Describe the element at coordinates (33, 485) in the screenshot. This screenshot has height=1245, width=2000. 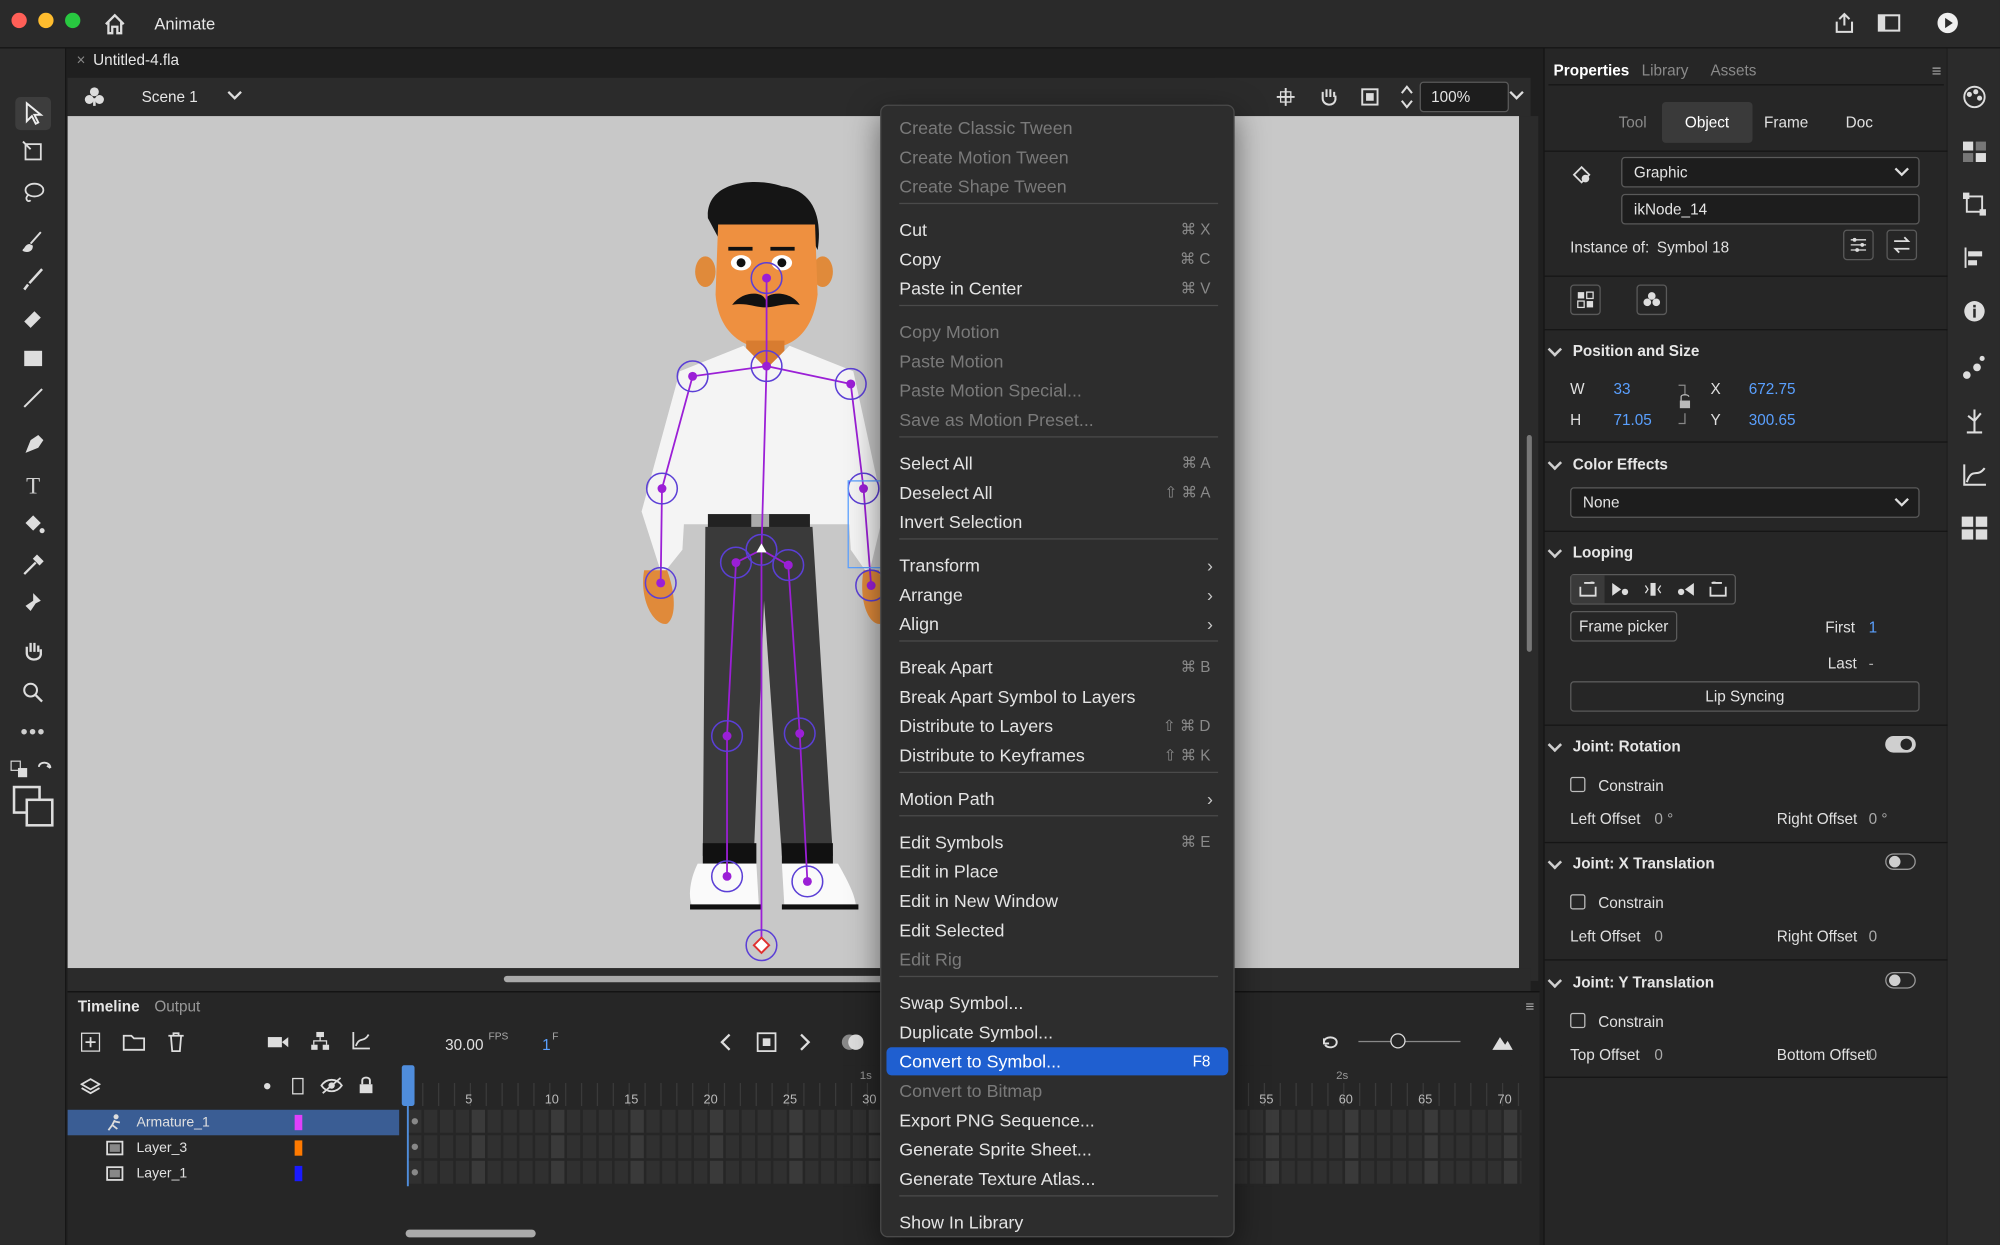
I see `text-tool-icon: T` at that location.